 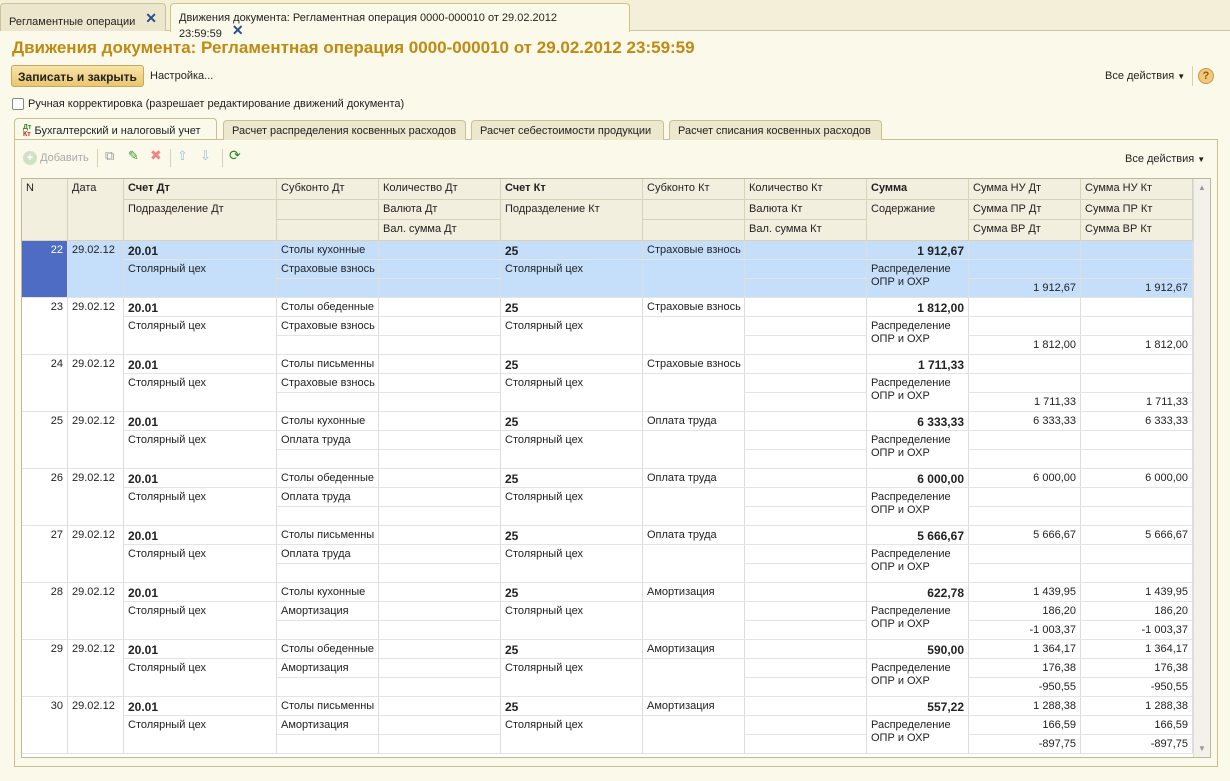 What do you see at coordinates (567, 130) in the screenshot?
I see `tab-cost-calculation: Расчет себестоимости продукции` at bounding box center [567, 130].